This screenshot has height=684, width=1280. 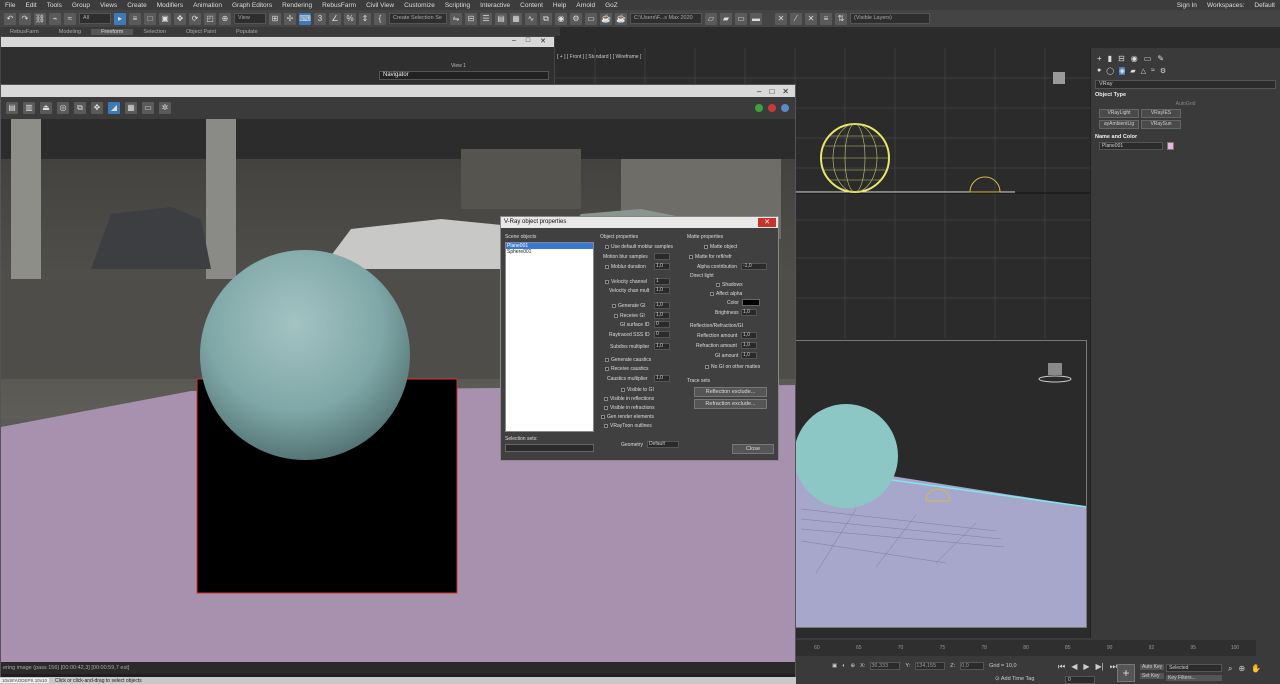 I want to click on cameras-icon: ▰, so click(x=1132, y=71).